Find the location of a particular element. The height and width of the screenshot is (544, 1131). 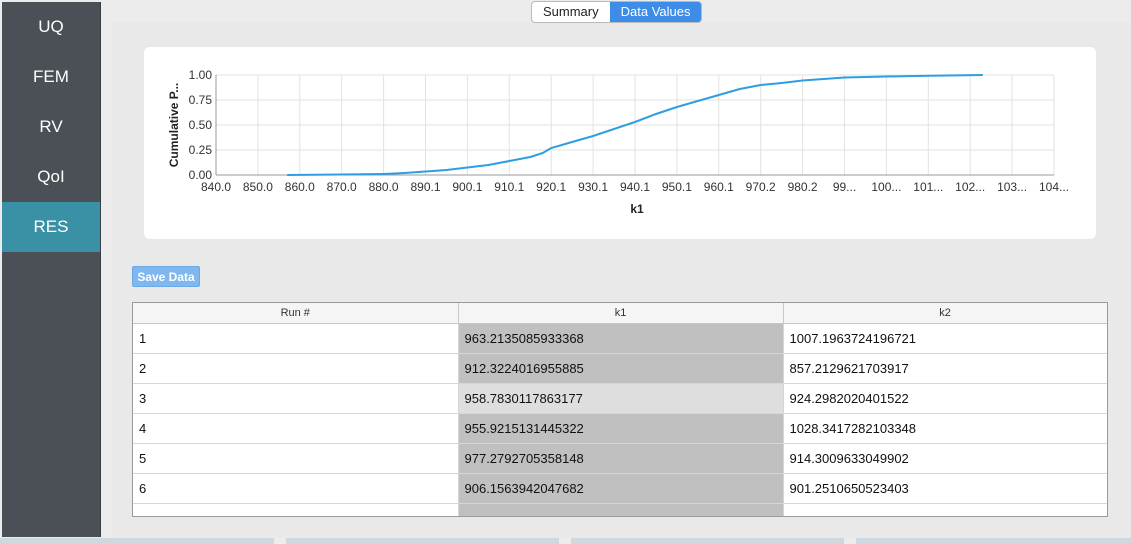

cell-k1: 912.3224016955885 is located at coordinates (621, 368).